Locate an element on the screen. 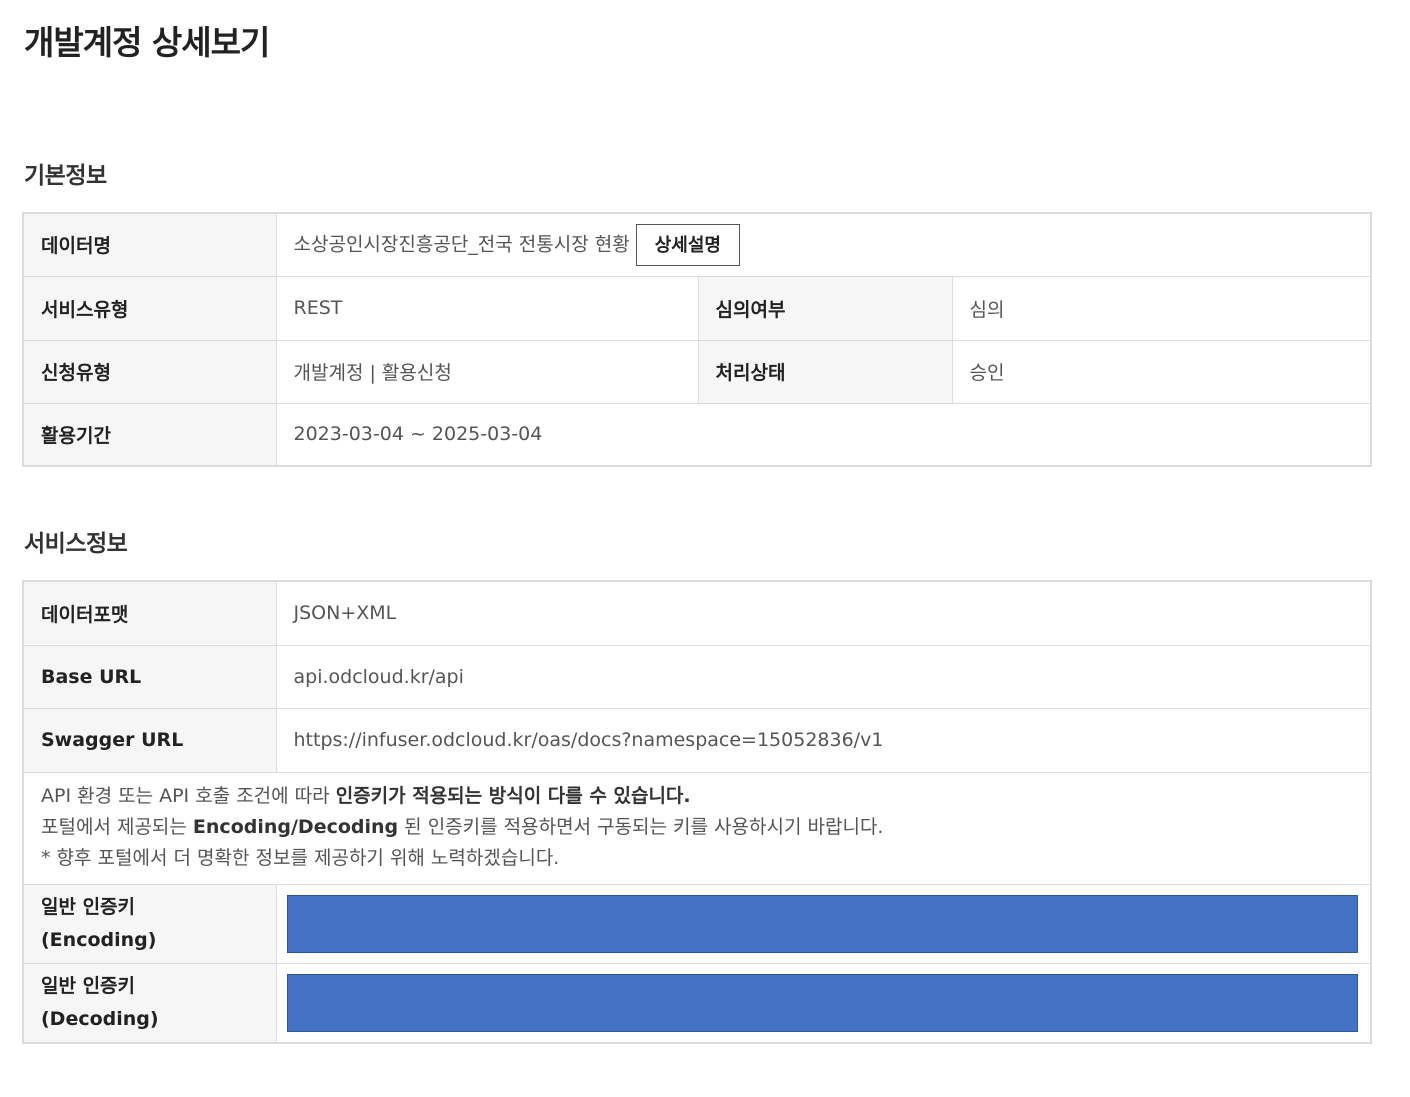 This screenshot has width=1410, height=1097. notice-line-2-bold: Encoding/Decoding is located at coordinates (295, 826).